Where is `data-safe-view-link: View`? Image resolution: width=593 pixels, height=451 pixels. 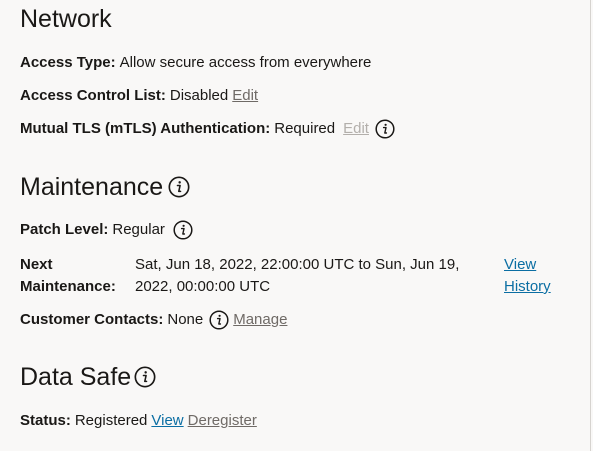
data-safe-view-link: View is located at coordinates (167, 421).